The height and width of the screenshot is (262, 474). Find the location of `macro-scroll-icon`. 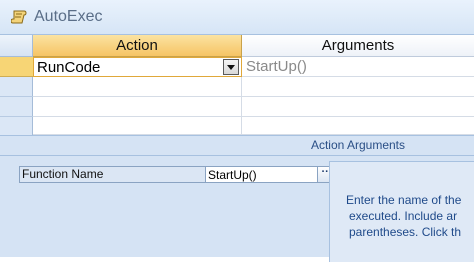

macro-scroll-icon is located at coordinates (19, 17).